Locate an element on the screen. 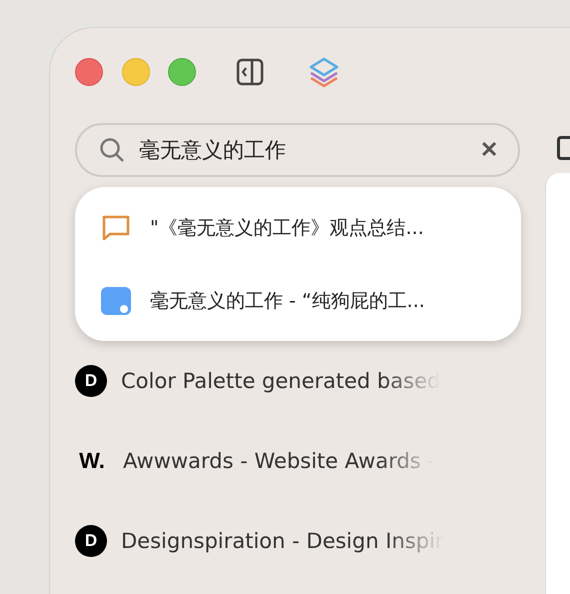 Image resolution: width=570 pixels, height=594 pixels. sidebar-toggle-icon is located at coordinates (250, 72).